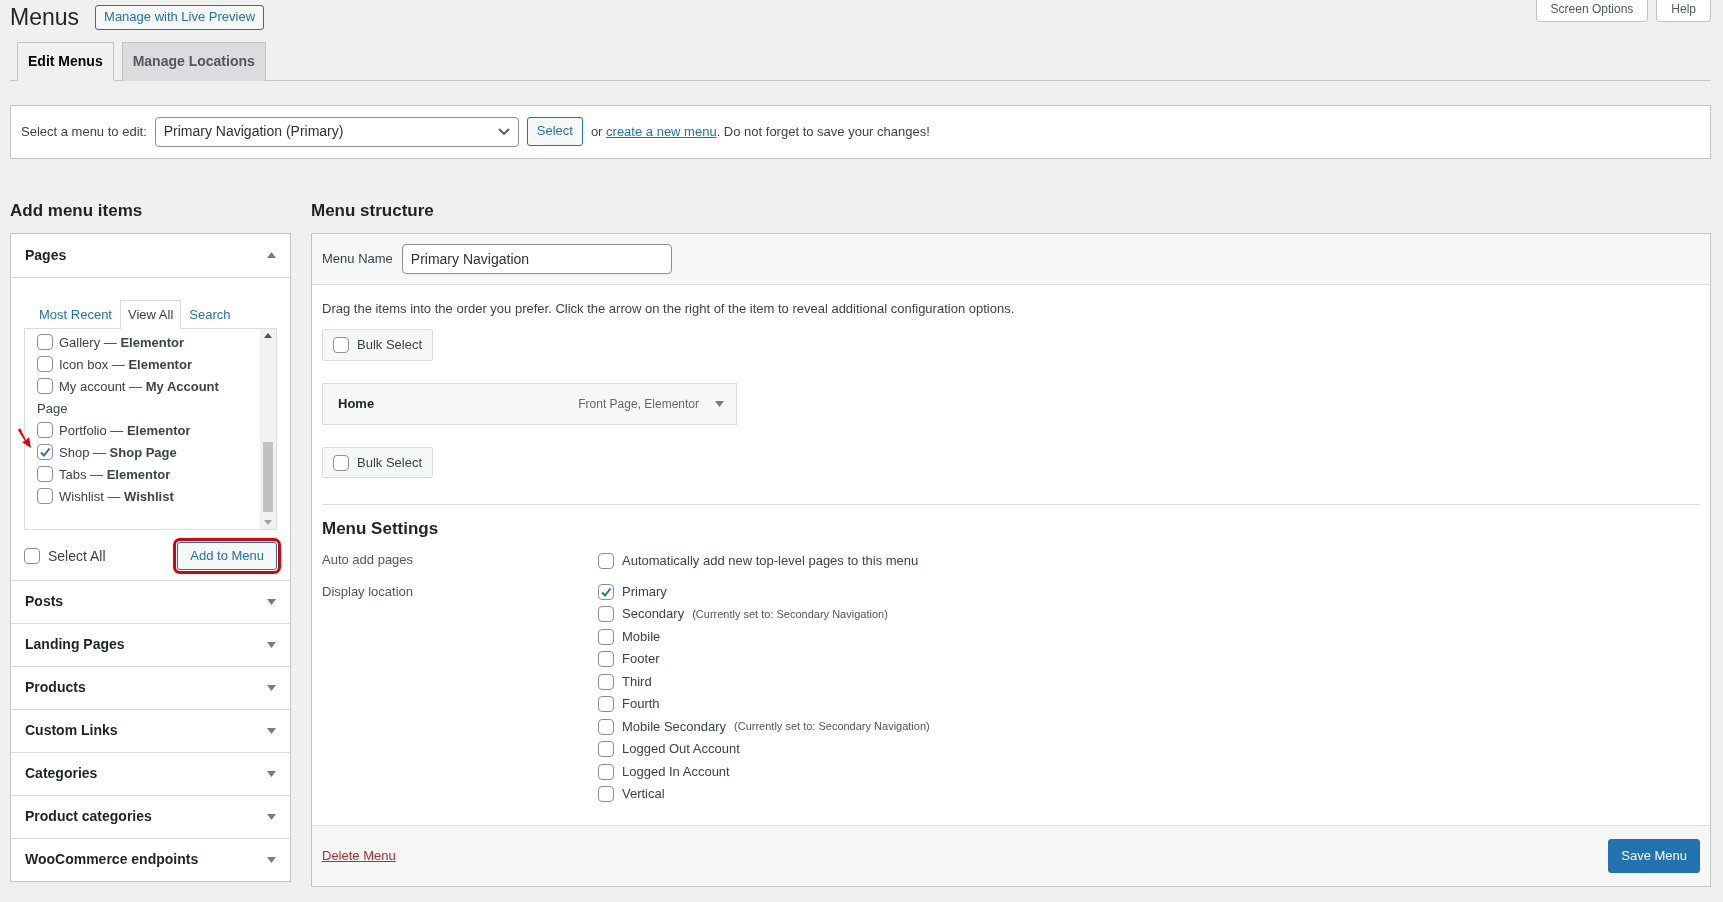  I want to click on save-menu-button: Save Menu, so click(1654, 856).